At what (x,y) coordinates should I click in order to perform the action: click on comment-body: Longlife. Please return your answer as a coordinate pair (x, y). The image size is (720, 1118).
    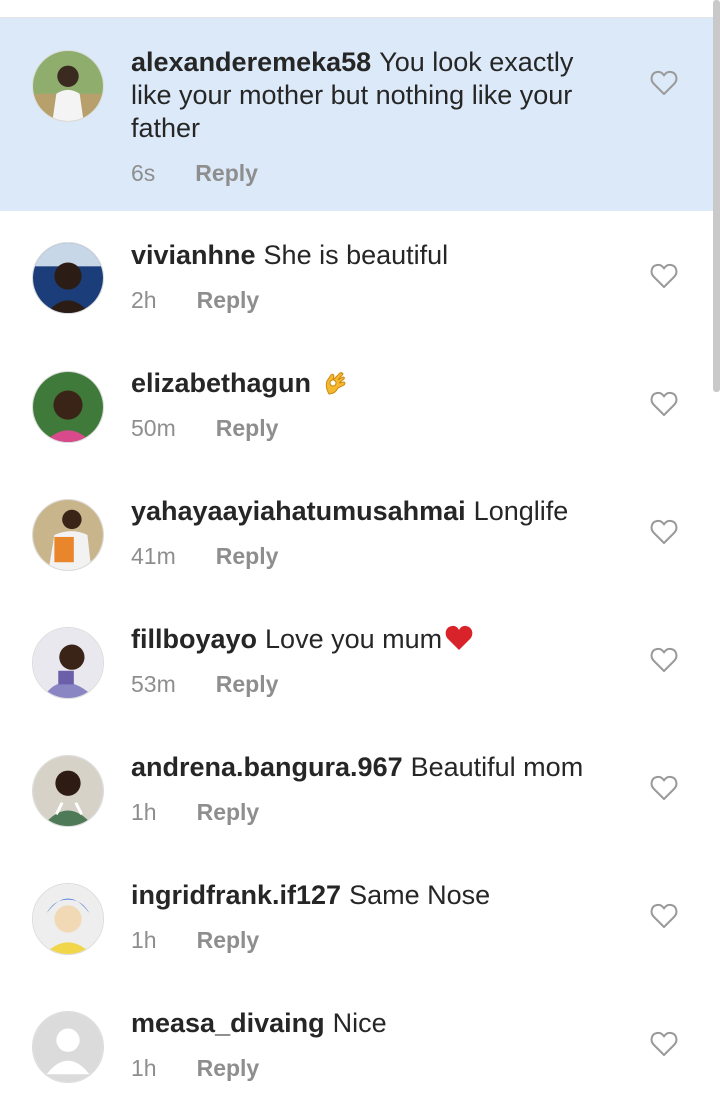
    Looking at the image, I should click on (521, 511).